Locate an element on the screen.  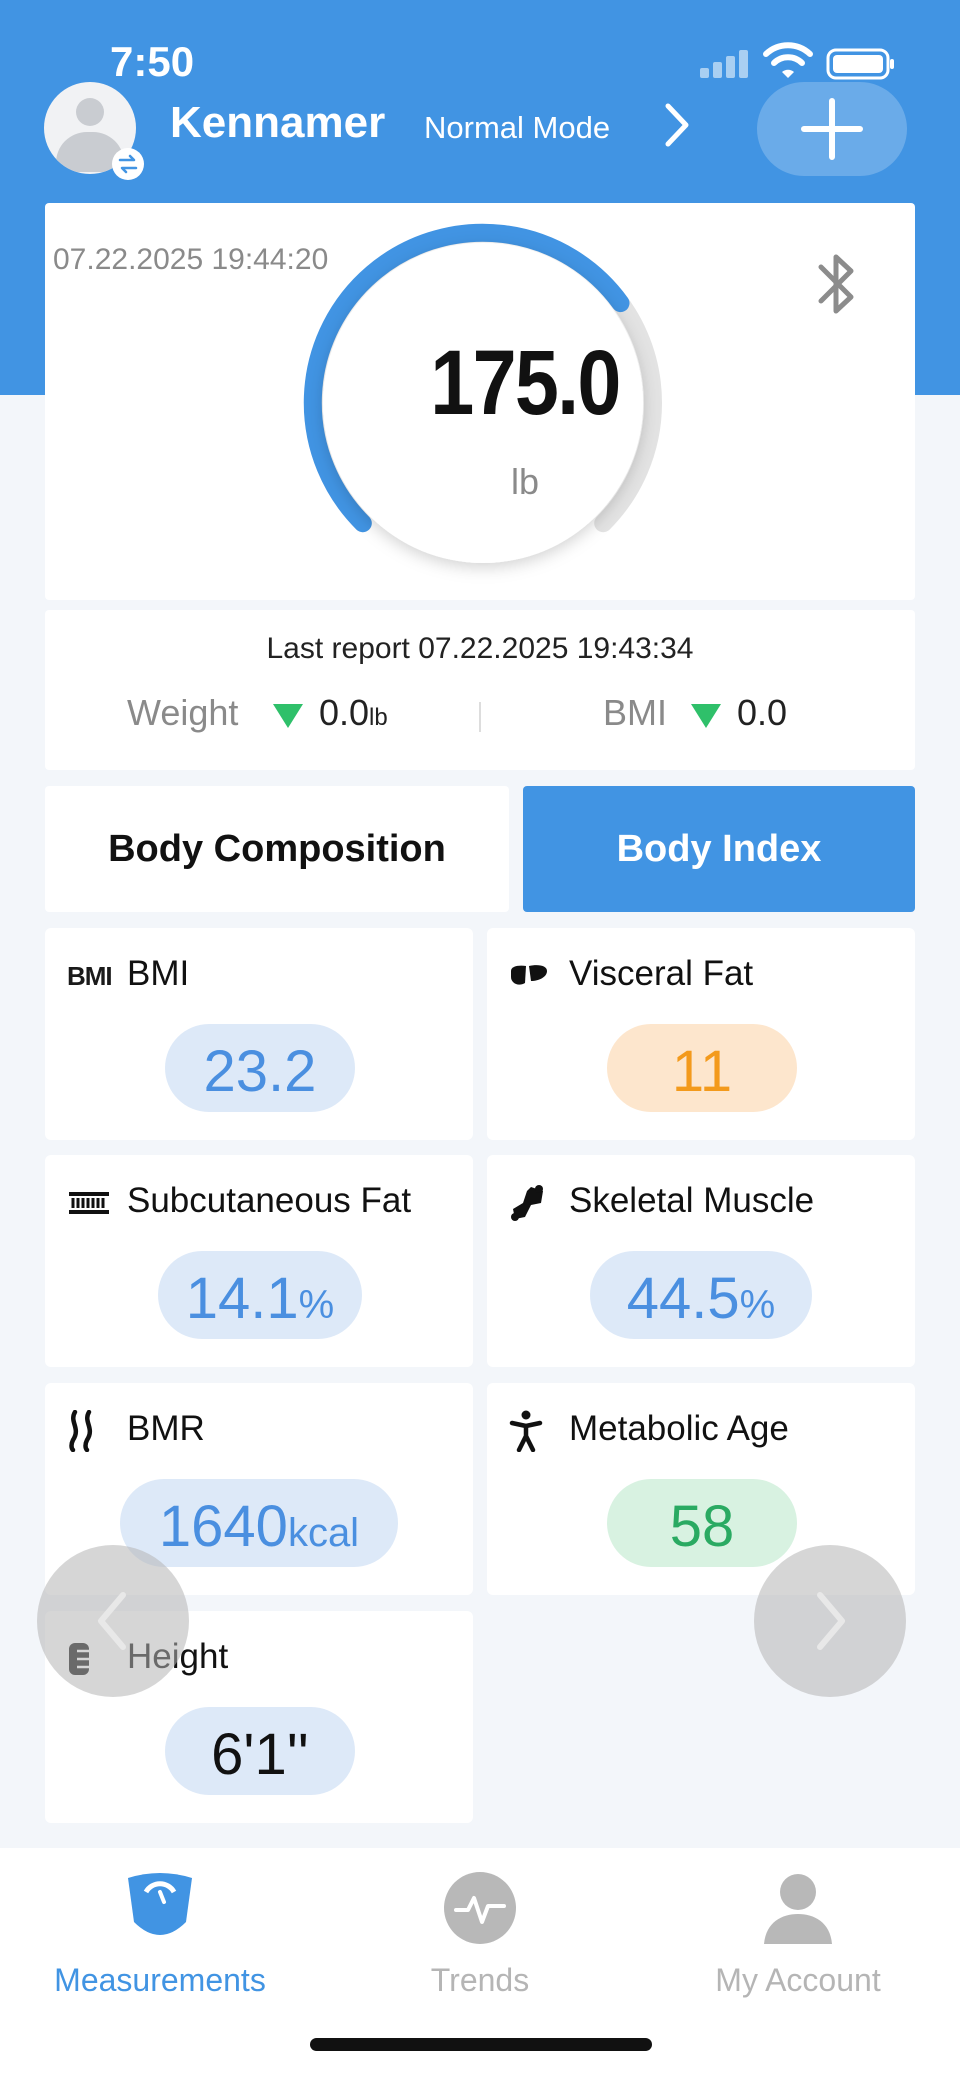
mode-label: Normal Mode is located at coordinates (517, 128).